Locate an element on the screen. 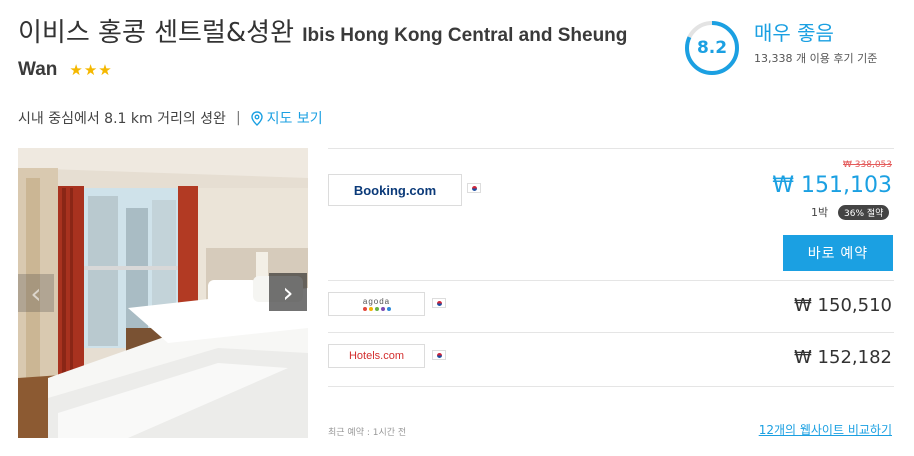  map-link-label: 지도 보기 is located at coordinates (294, 119).